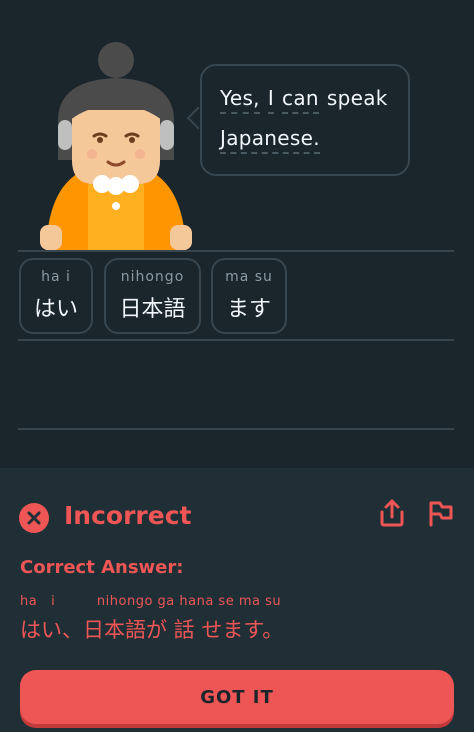 This screenshot has width=474, height=732. I want to click on prompt-word: Yes,, so click(240, 100).